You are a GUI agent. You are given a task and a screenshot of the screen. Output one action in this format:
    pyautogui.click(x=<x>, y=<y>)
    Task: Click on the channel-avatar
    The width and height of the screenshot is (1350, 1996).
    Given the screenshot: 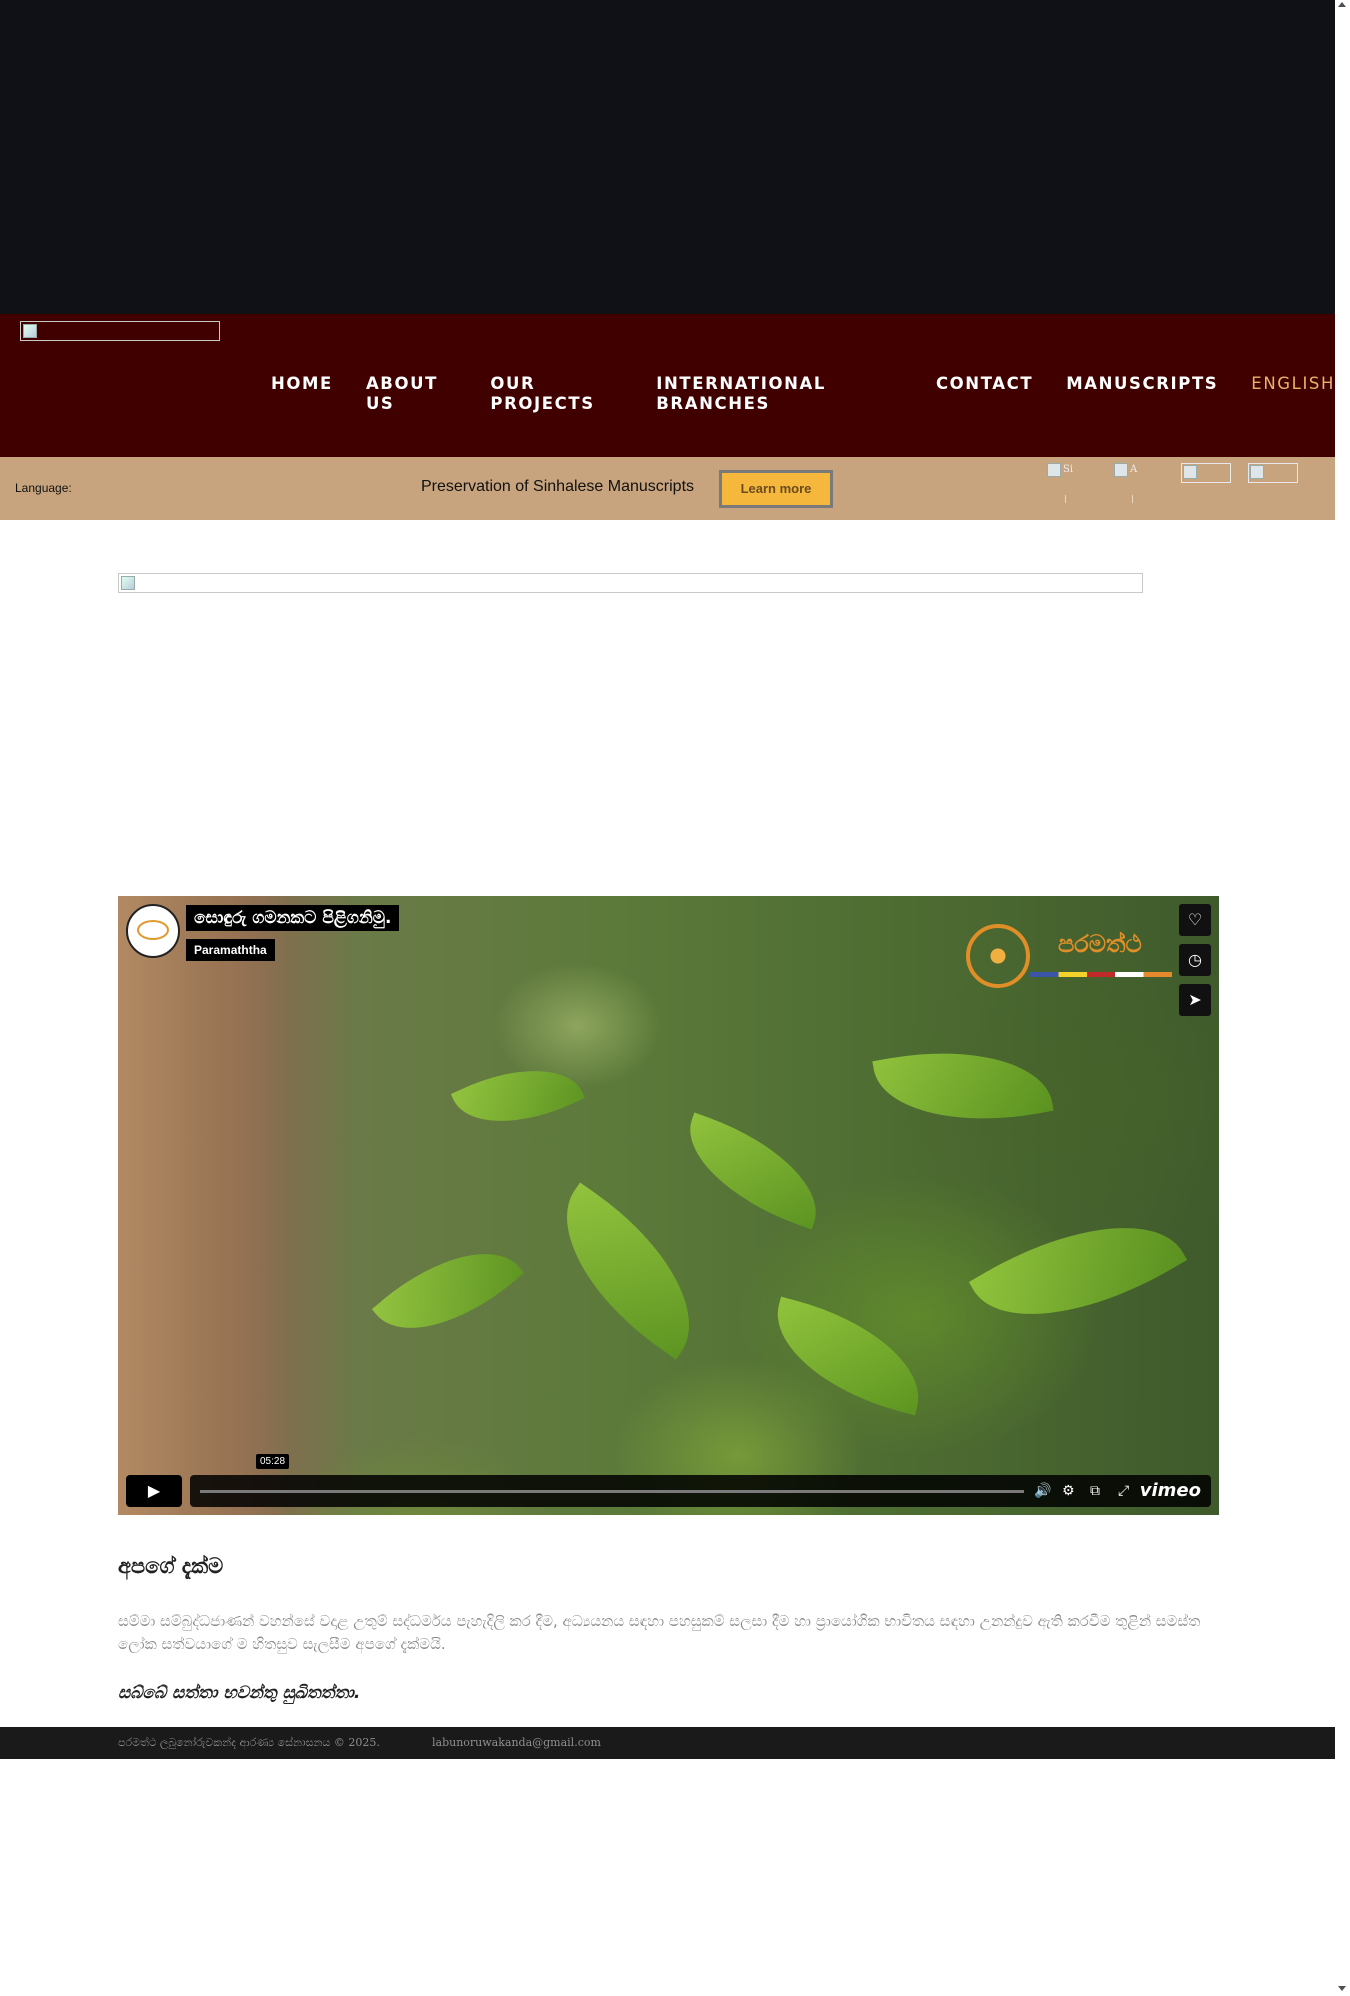 What is the action you would take?
    pyautogui.click(x=153, y=931)
    